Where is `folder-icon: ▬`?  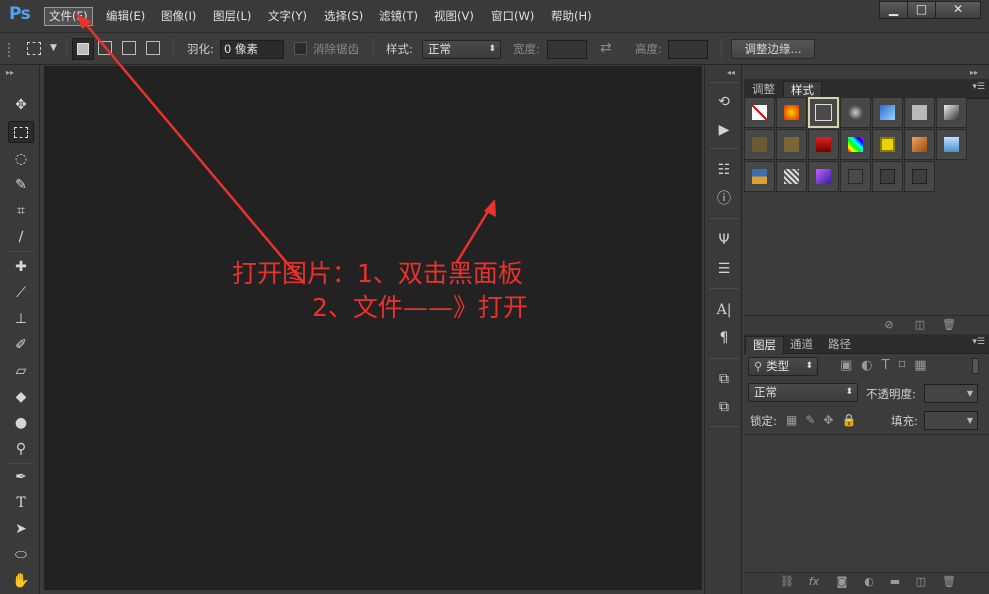
folder-icon: ▬ is located at coordinates (895, 581).